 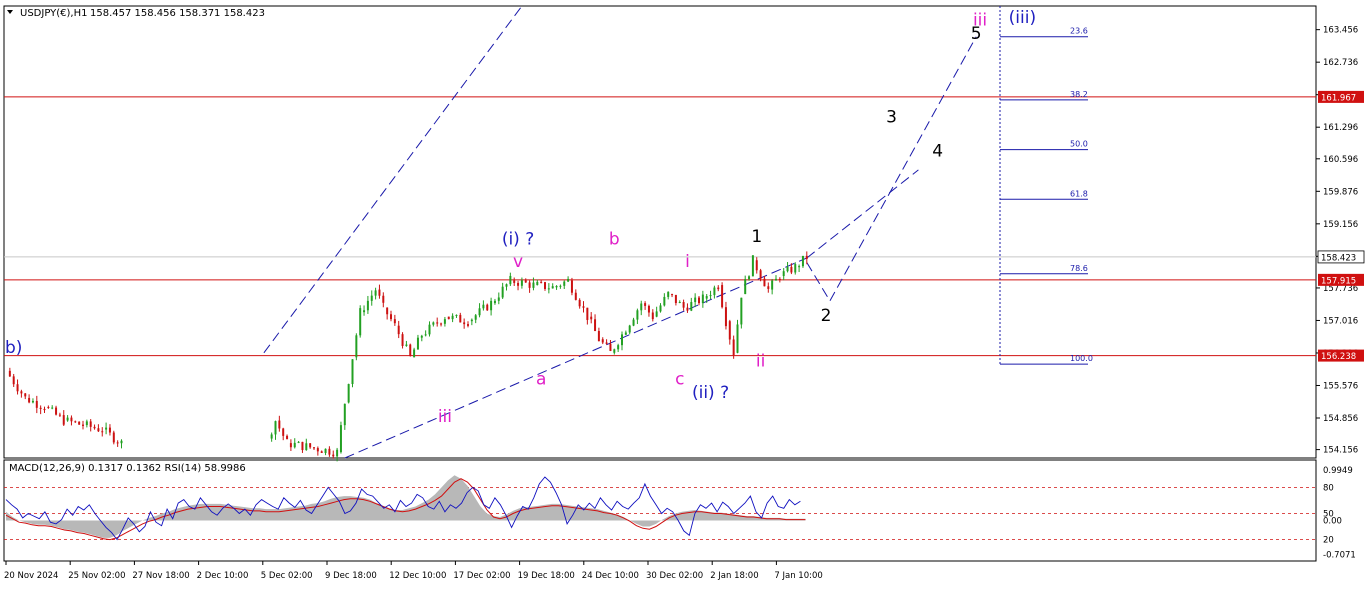 What do you see at coordinates (798, 576) in the screenshot?
I see `time-tick-label: 7 Jan 10:00` at bounding box center [798, 576].